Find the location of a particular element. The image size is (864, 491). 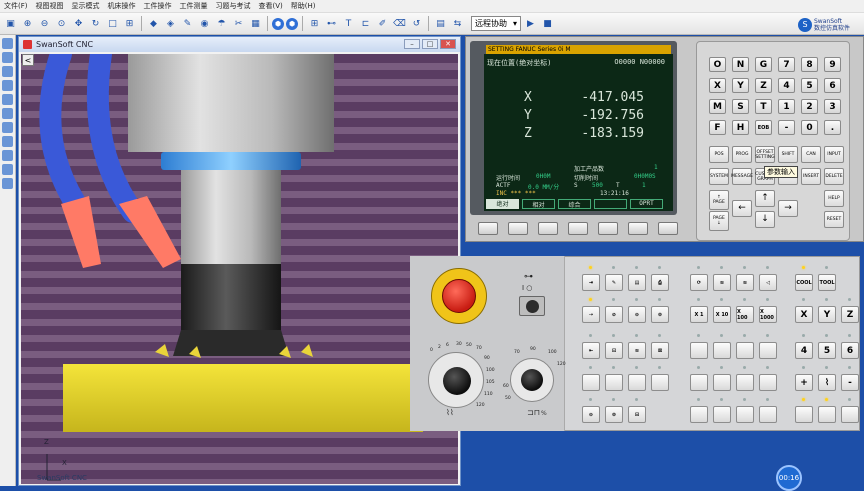

key-z: Z is located at coordinates (763, 85).